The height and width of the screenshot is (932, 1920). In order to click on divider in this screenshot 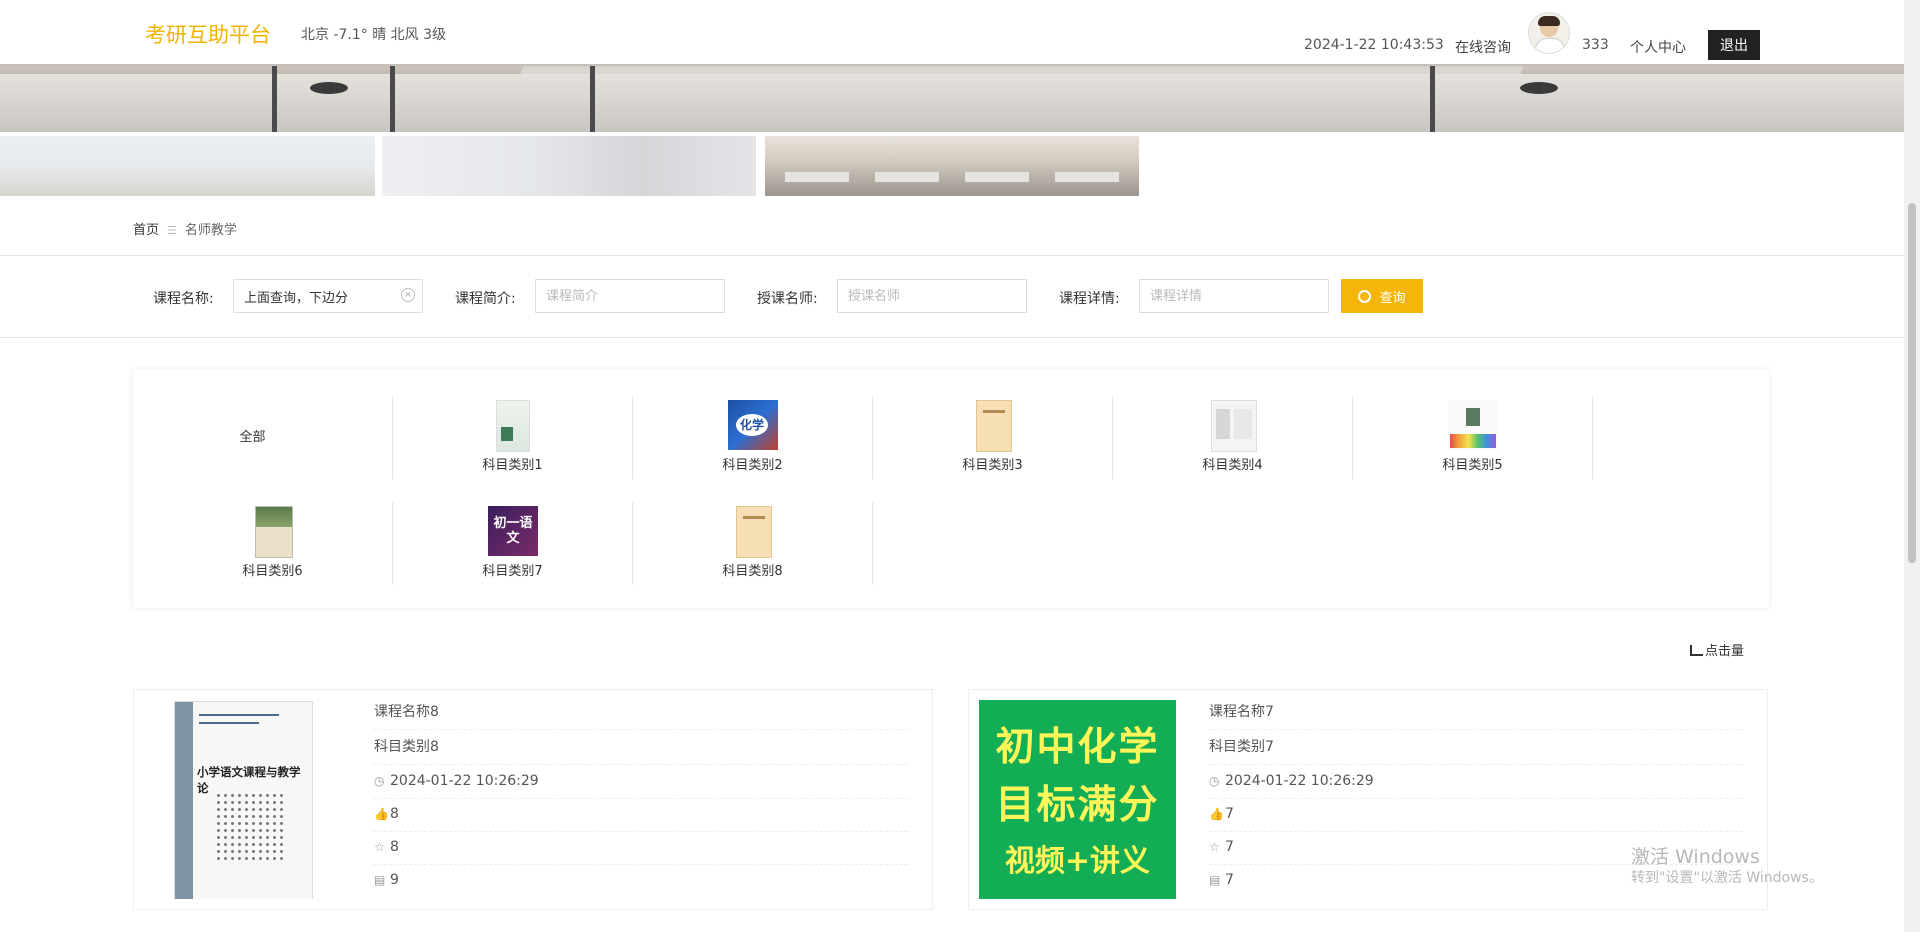, I will do `click(952, 337)`.